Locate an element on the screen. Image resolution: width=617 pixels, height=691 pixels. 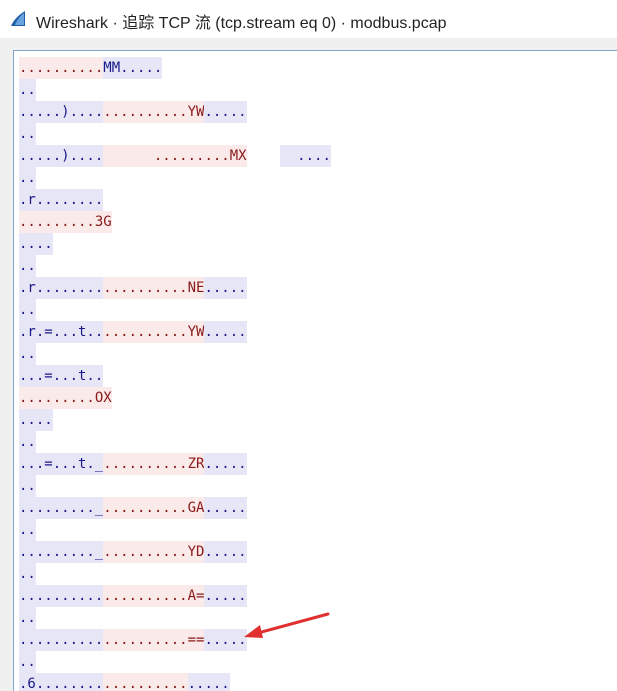
server-data-segment: .........3G is located at coordinates (65, 222).